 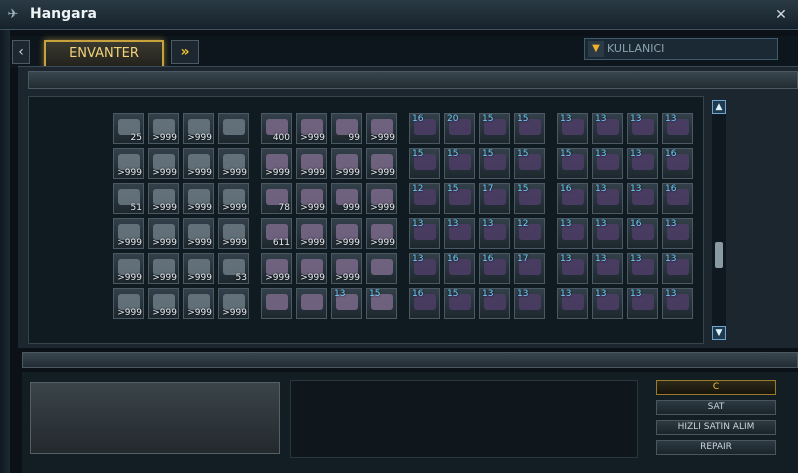 What do you see at coordinates (276, 198) in the screenshot?
I see `inventory-slot: 78` at bounding box center [276, 198].